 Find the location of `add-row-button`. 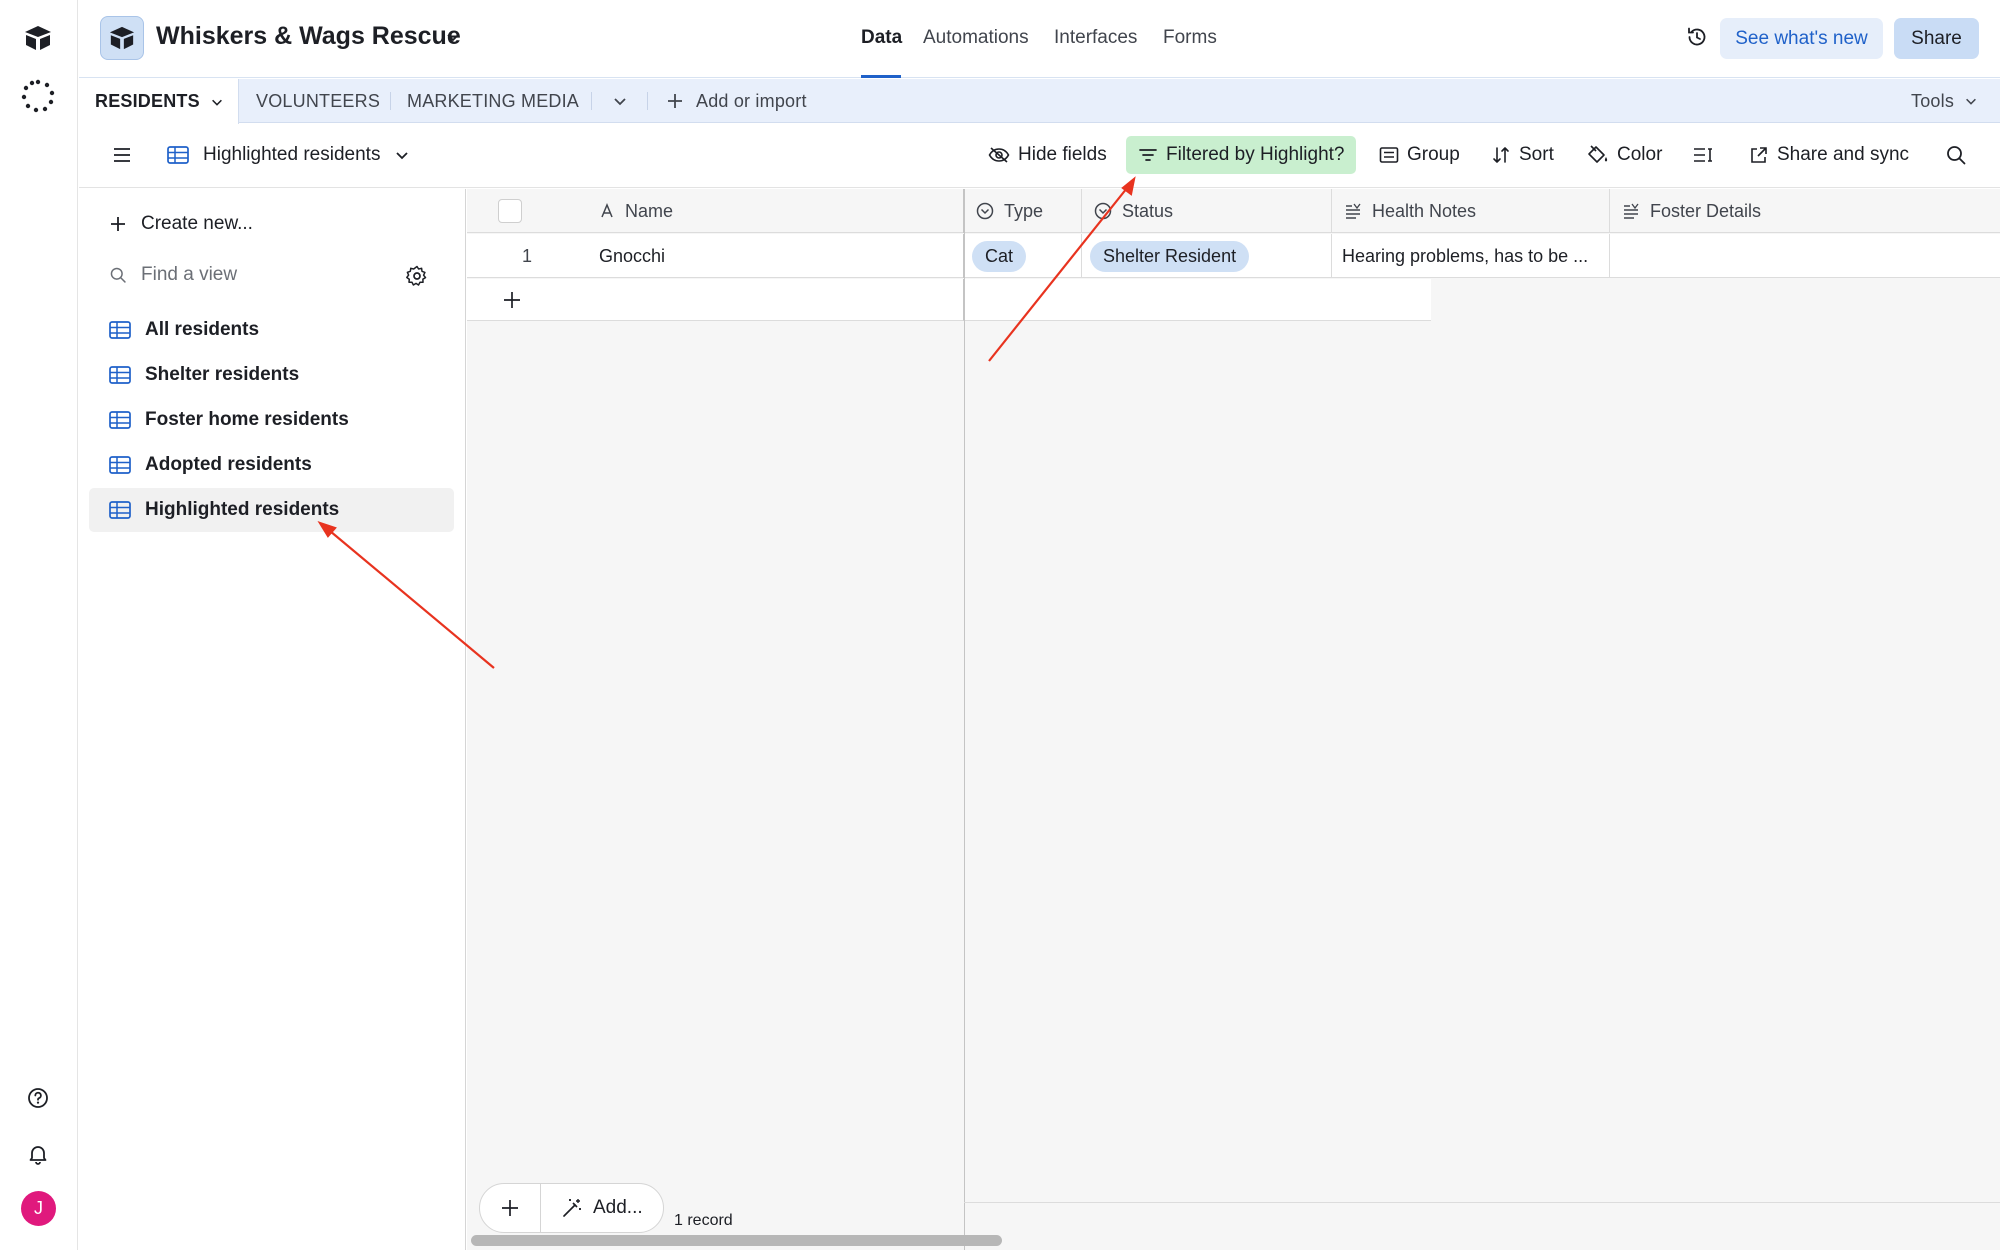

add-row-button is located at coordinates (715, 300).